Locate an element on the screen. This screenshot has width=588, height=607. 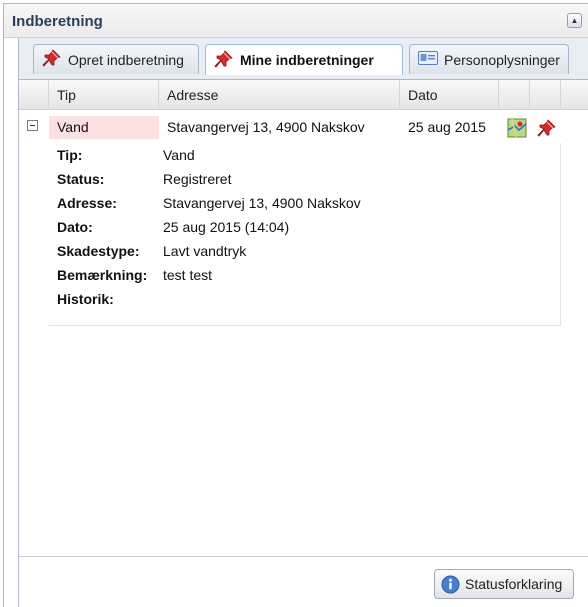
status-button-label: Statusforklaring is located at coordinates (514, 584).